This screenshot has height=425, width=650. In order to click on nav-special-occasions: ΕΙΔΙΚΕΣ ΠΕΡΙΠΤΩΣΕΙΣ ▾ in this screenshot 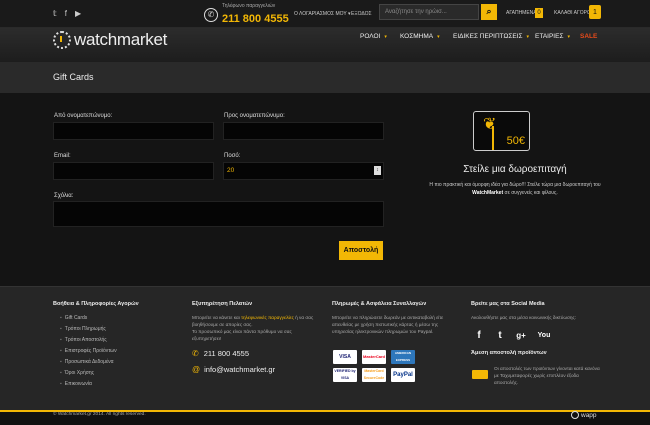, I will do `click(491, 36)`.